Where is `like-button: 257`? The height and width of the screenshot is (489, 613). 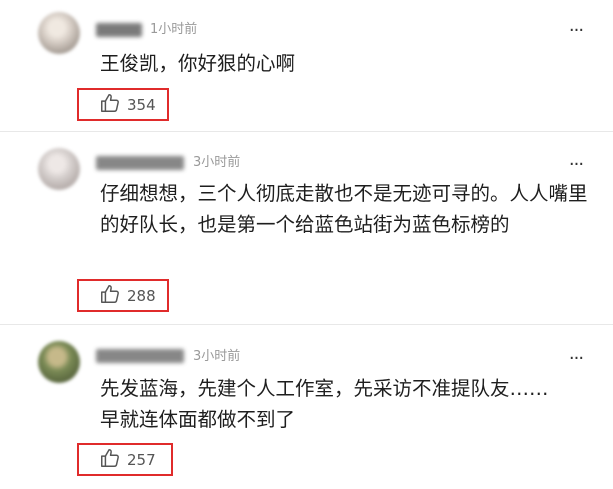 like-button: 257 is located at coordinates (125, 459).